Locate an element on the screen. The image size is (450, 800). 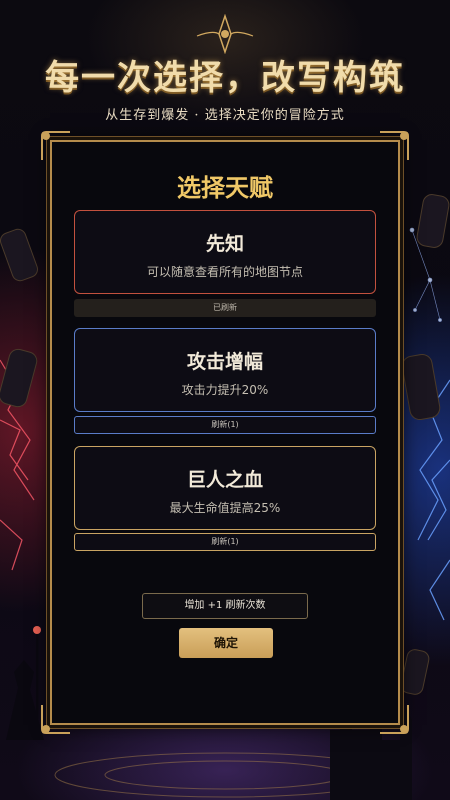
talent-card-prophet: 先知 可以随意查看所有的地图节点 is located at coordinates (225, 252).